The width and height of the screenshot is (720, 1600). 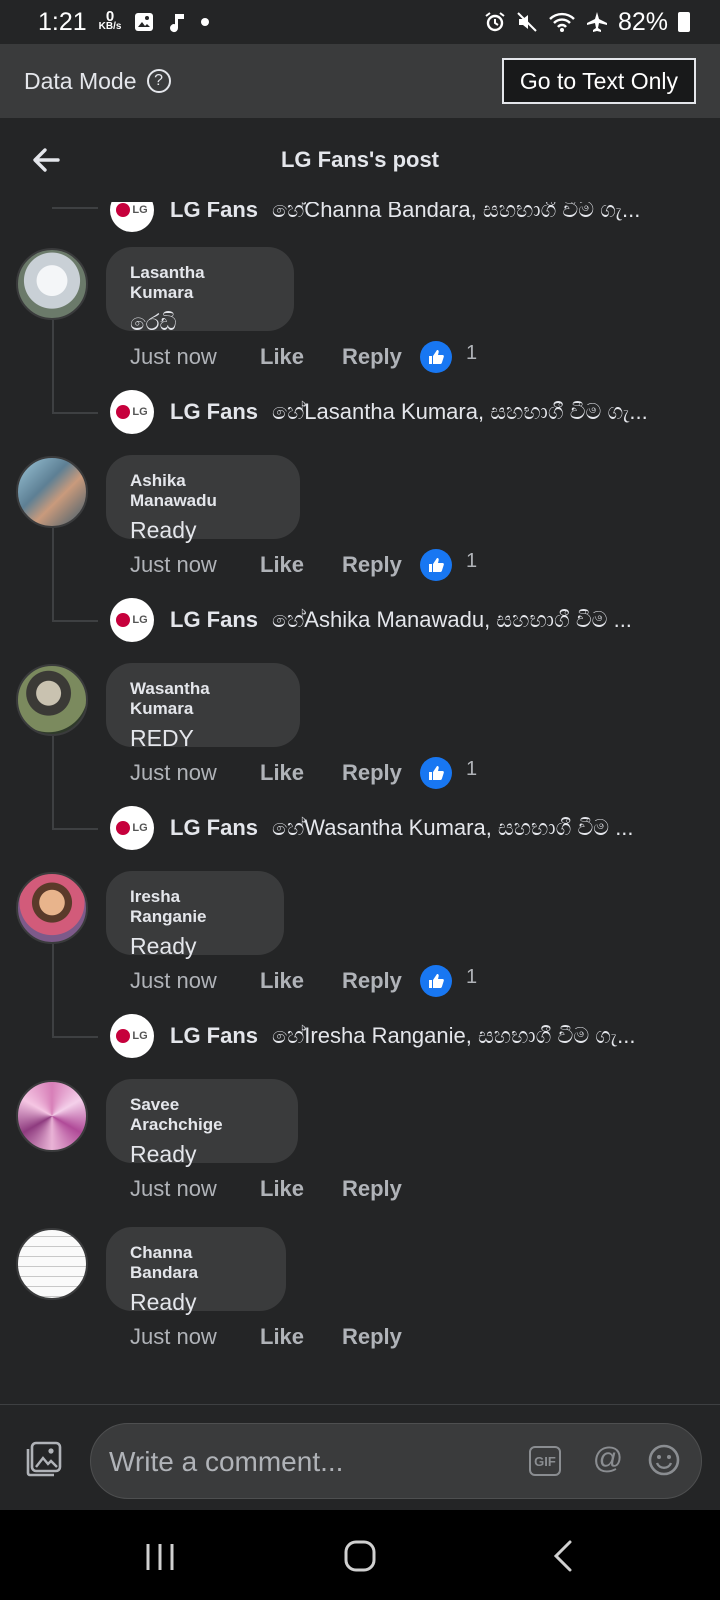 I want to click on comment-bubble: Lasantha Kumara රෙඩි, so click(x=200, y=291).